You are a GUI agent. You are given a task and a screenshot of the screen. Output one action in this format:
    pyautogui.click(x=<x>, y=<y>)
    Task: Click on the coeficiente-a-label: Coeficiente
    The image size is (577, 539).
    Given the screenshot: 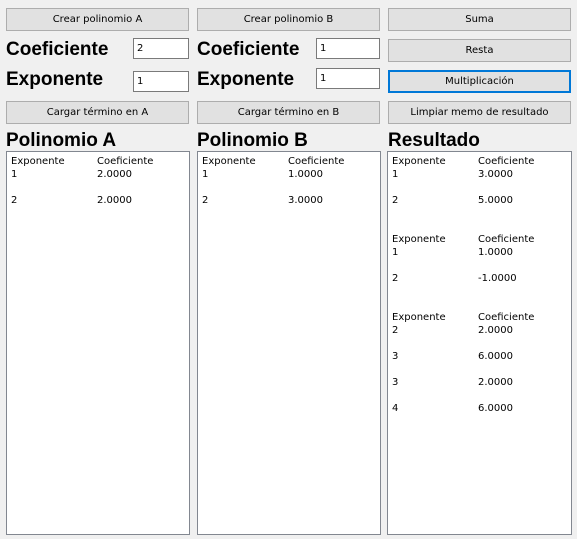 What is the action you would take?
    pyautogui.click(x=57, y=49)
    